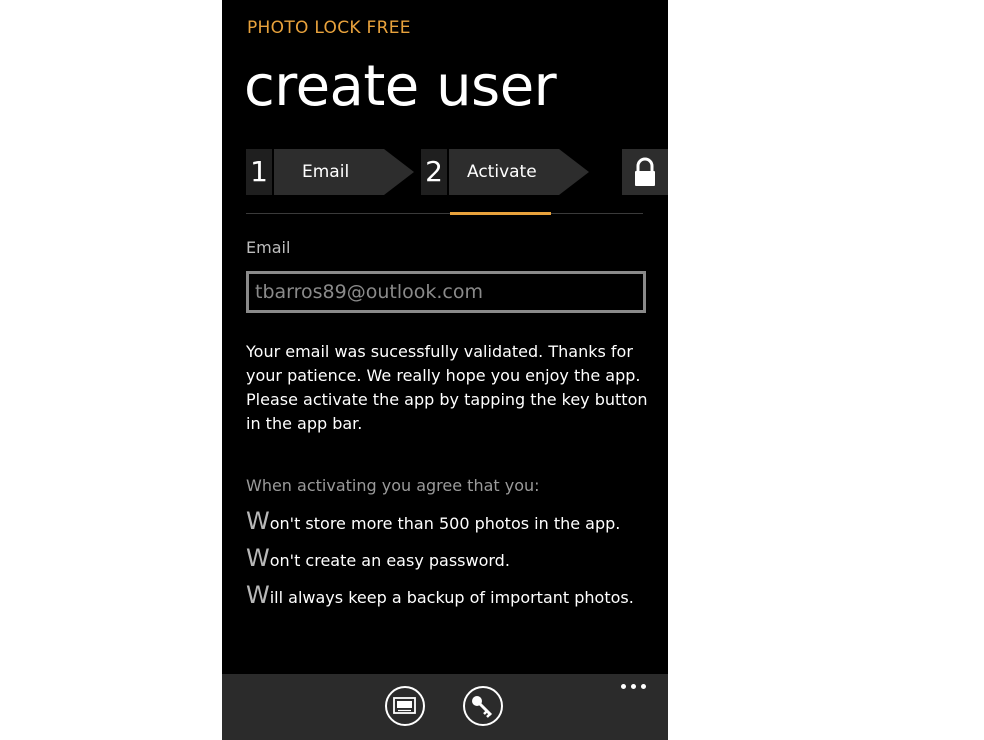 The width and height of the screenshot is (984, 740). What do you see at coordinates (446, 292) in the screenshot?
I see `email-field` at bounding box center [446, 292].